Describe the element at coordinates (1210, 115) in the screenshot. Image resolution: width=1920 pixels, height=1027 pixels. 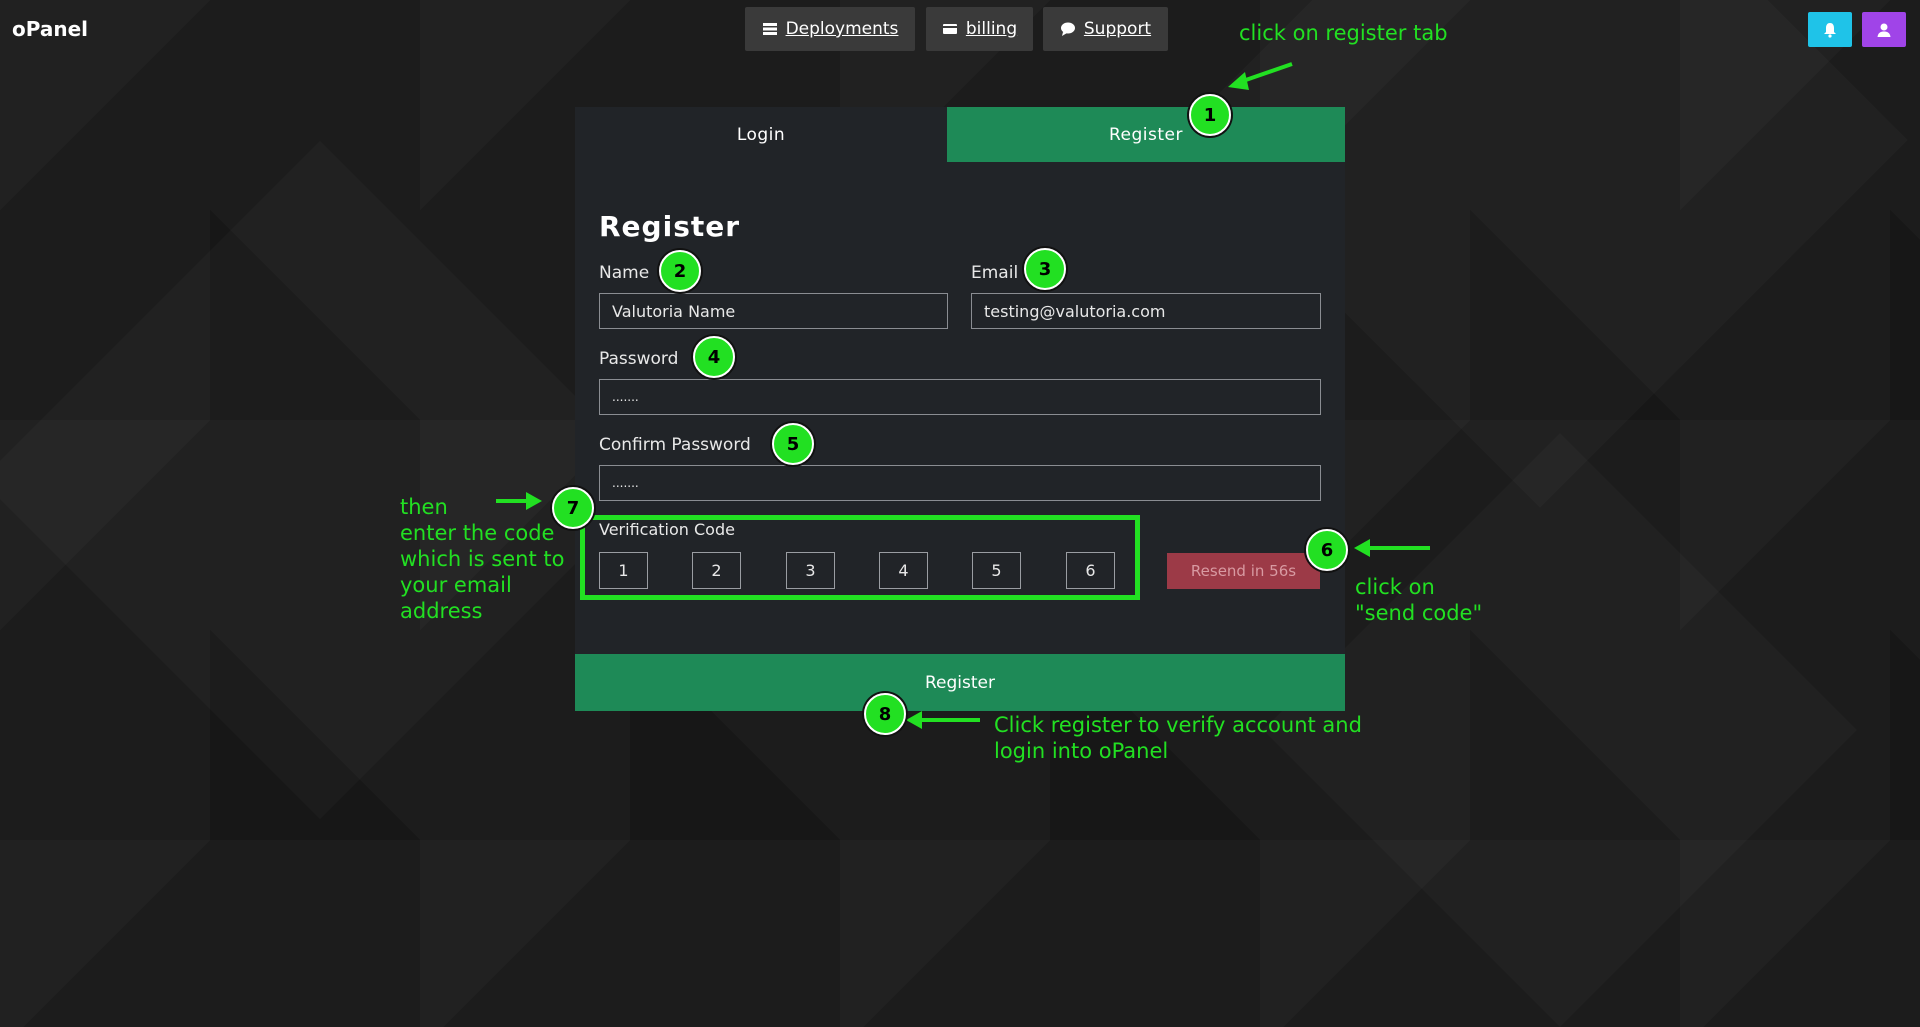
I see `step-badge-1: 1` at that location.